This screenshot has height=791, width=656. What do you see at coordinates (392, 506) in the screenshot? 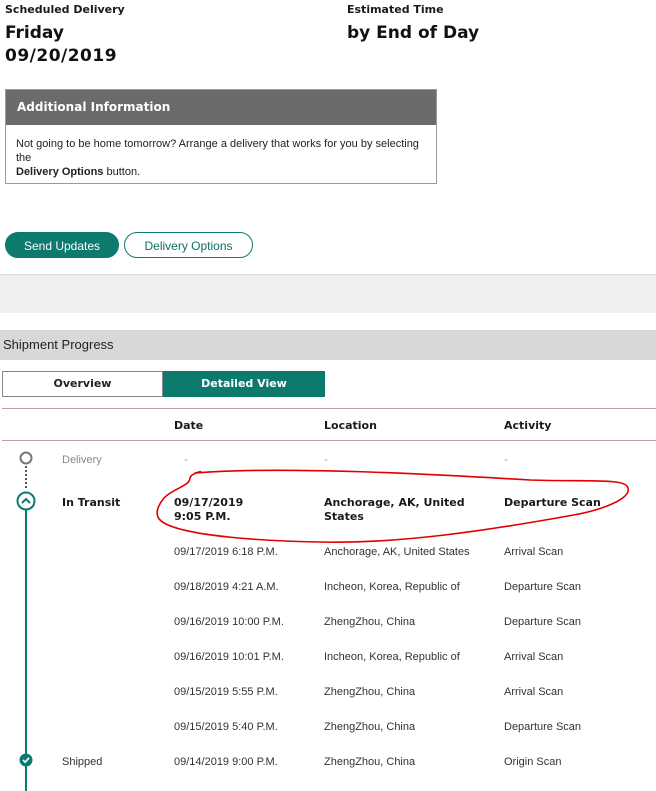
I see `red-annotation-circle` at bounding box center [392, 506].